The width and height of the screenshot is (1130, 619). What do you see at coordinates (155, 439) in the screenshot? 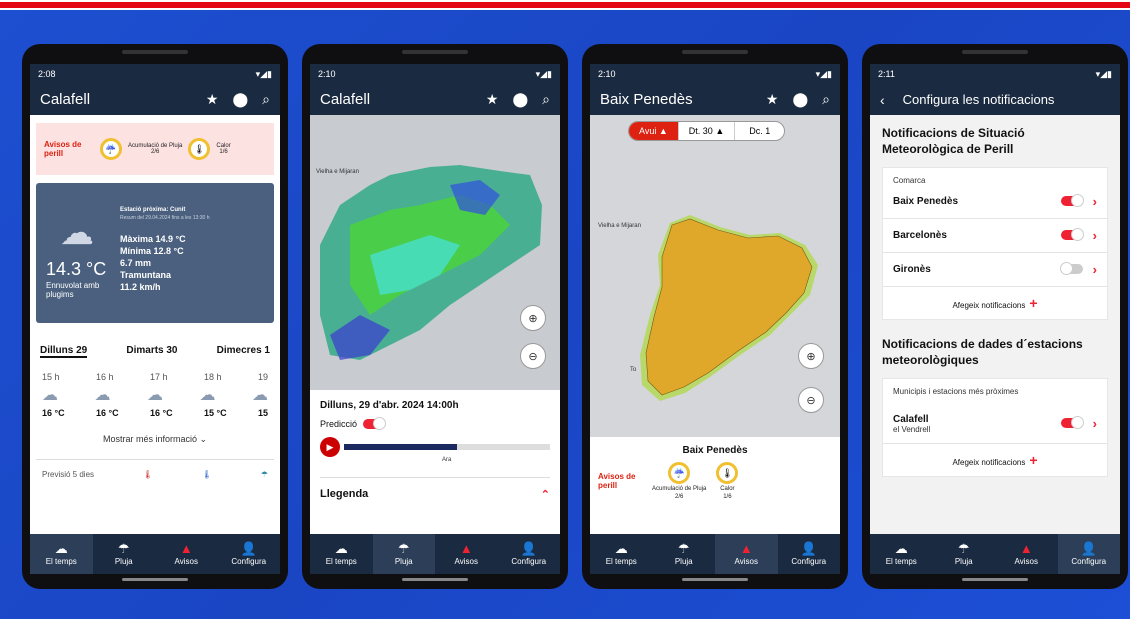
I see `more-info-link: Mostrar més informació ⌄` at bounding box center [155, 439].